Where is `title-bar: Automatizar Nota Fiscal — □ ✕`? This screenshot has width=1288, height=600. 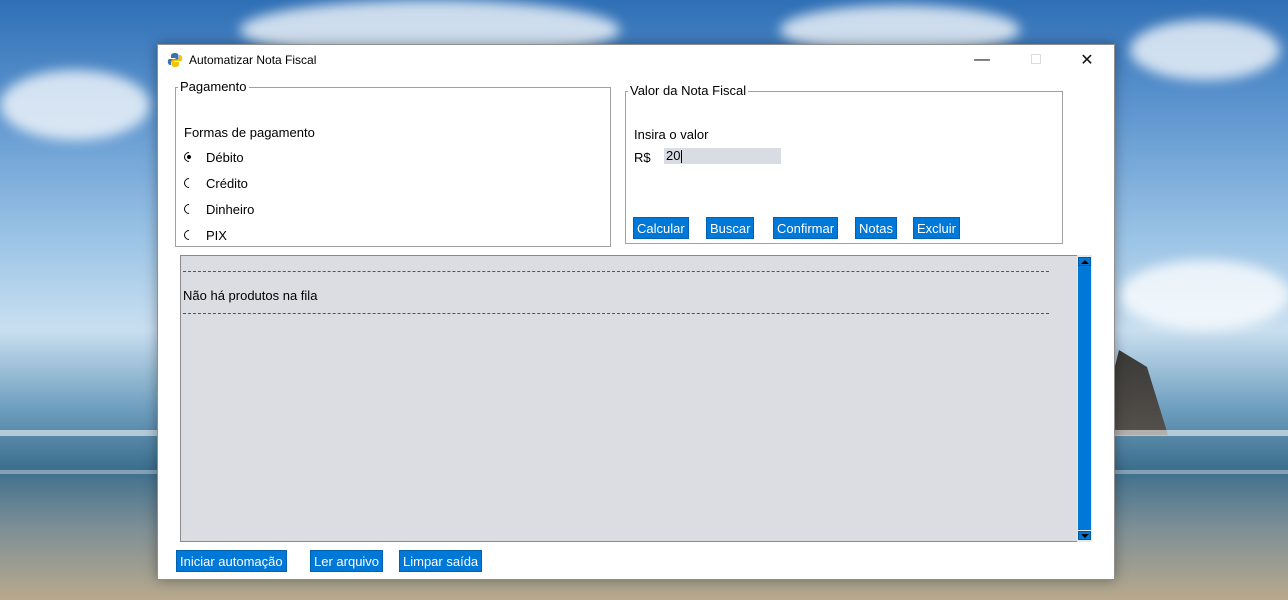
title-bar: Automatizar Nota Fiscal — □ ✕ is located at coordinates (636, 59).